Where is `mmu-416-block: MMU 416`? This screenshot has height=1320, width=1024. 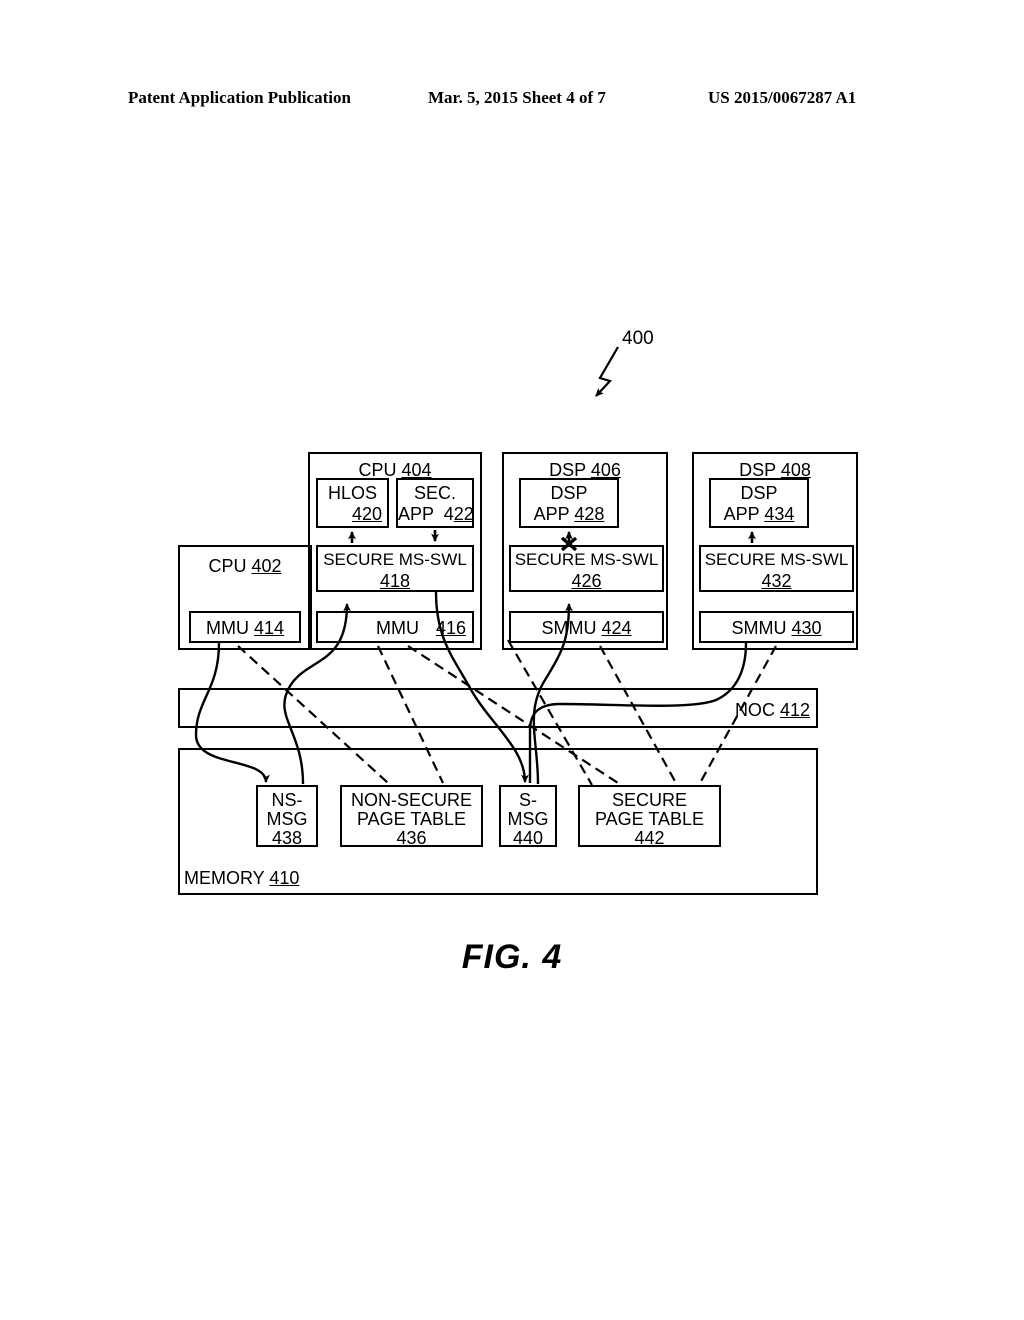 mmu-416-block: MMU 416 is located at coordinates (395, 627).